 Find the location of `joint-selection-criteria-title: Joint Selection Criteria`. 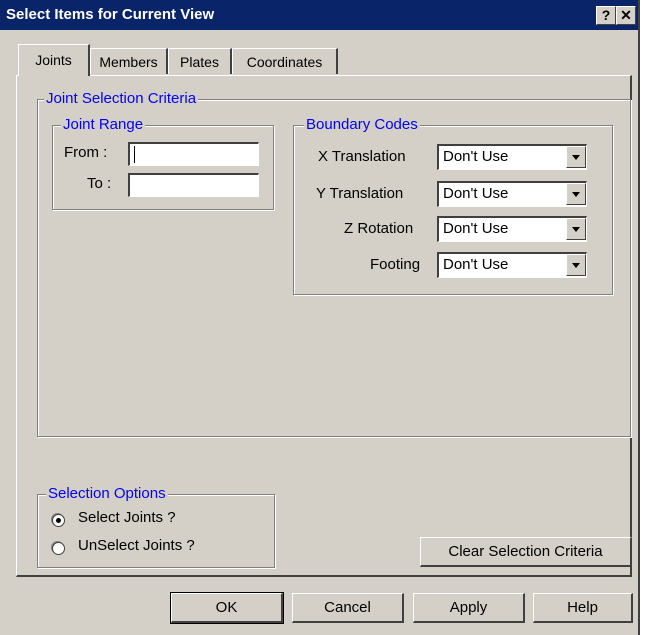

joint-selection-criteria-title: Joint Selection Criteria is located at coordinates (121, 99).